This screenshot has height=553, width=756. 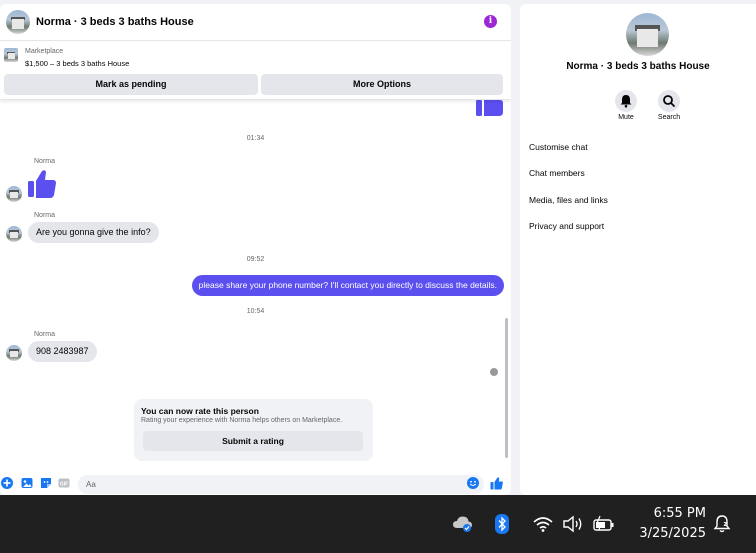 I want to click on privacy-support-item: Privacy and support, so click(x=566, y=226).